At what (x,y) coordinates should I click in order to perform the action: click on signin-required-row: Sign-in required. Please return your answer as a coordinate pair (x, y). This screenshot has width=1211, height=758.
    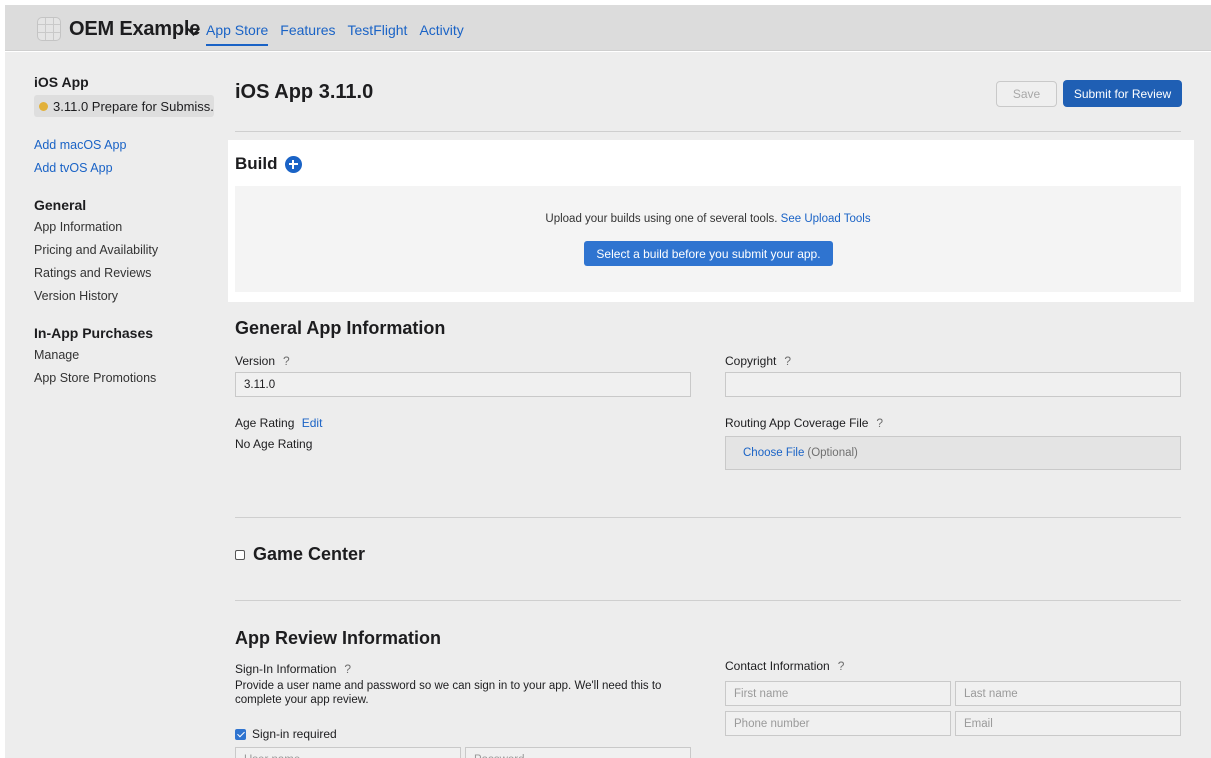
    Looking at the image, I should click on (286, 734).